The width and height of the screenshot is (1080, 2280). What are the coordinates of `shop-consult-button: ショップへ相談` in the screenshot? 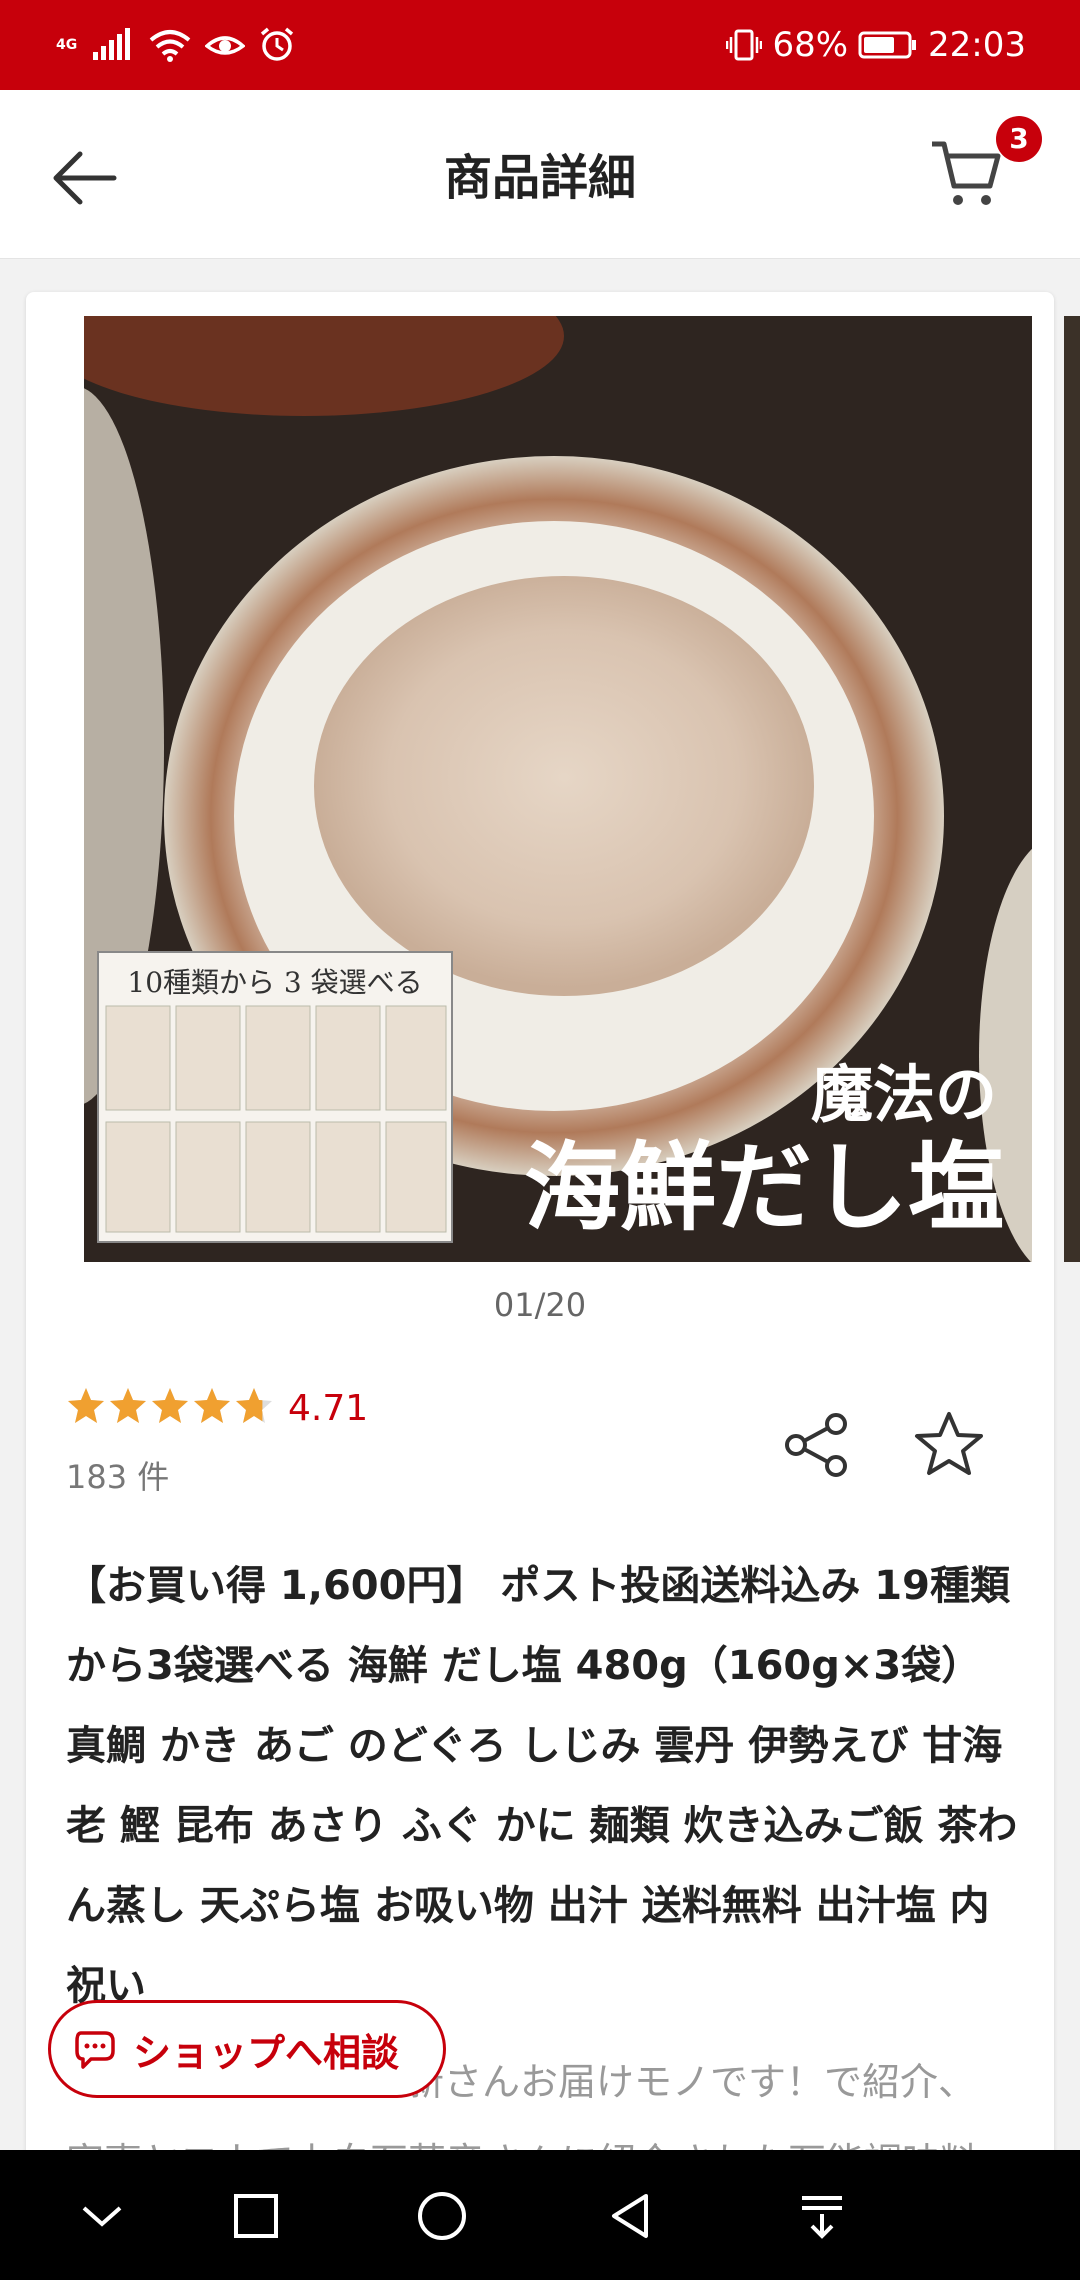 It's located at (247, 2049).